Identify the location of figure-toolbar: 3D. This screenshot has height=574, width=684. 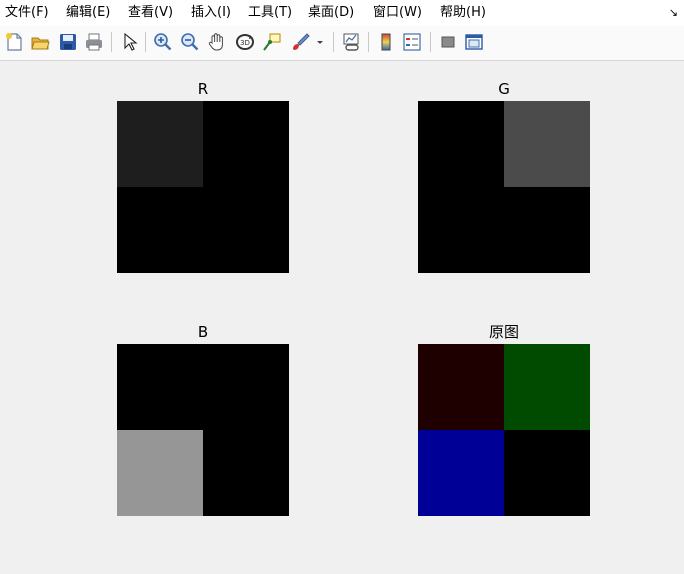
(342, 43).